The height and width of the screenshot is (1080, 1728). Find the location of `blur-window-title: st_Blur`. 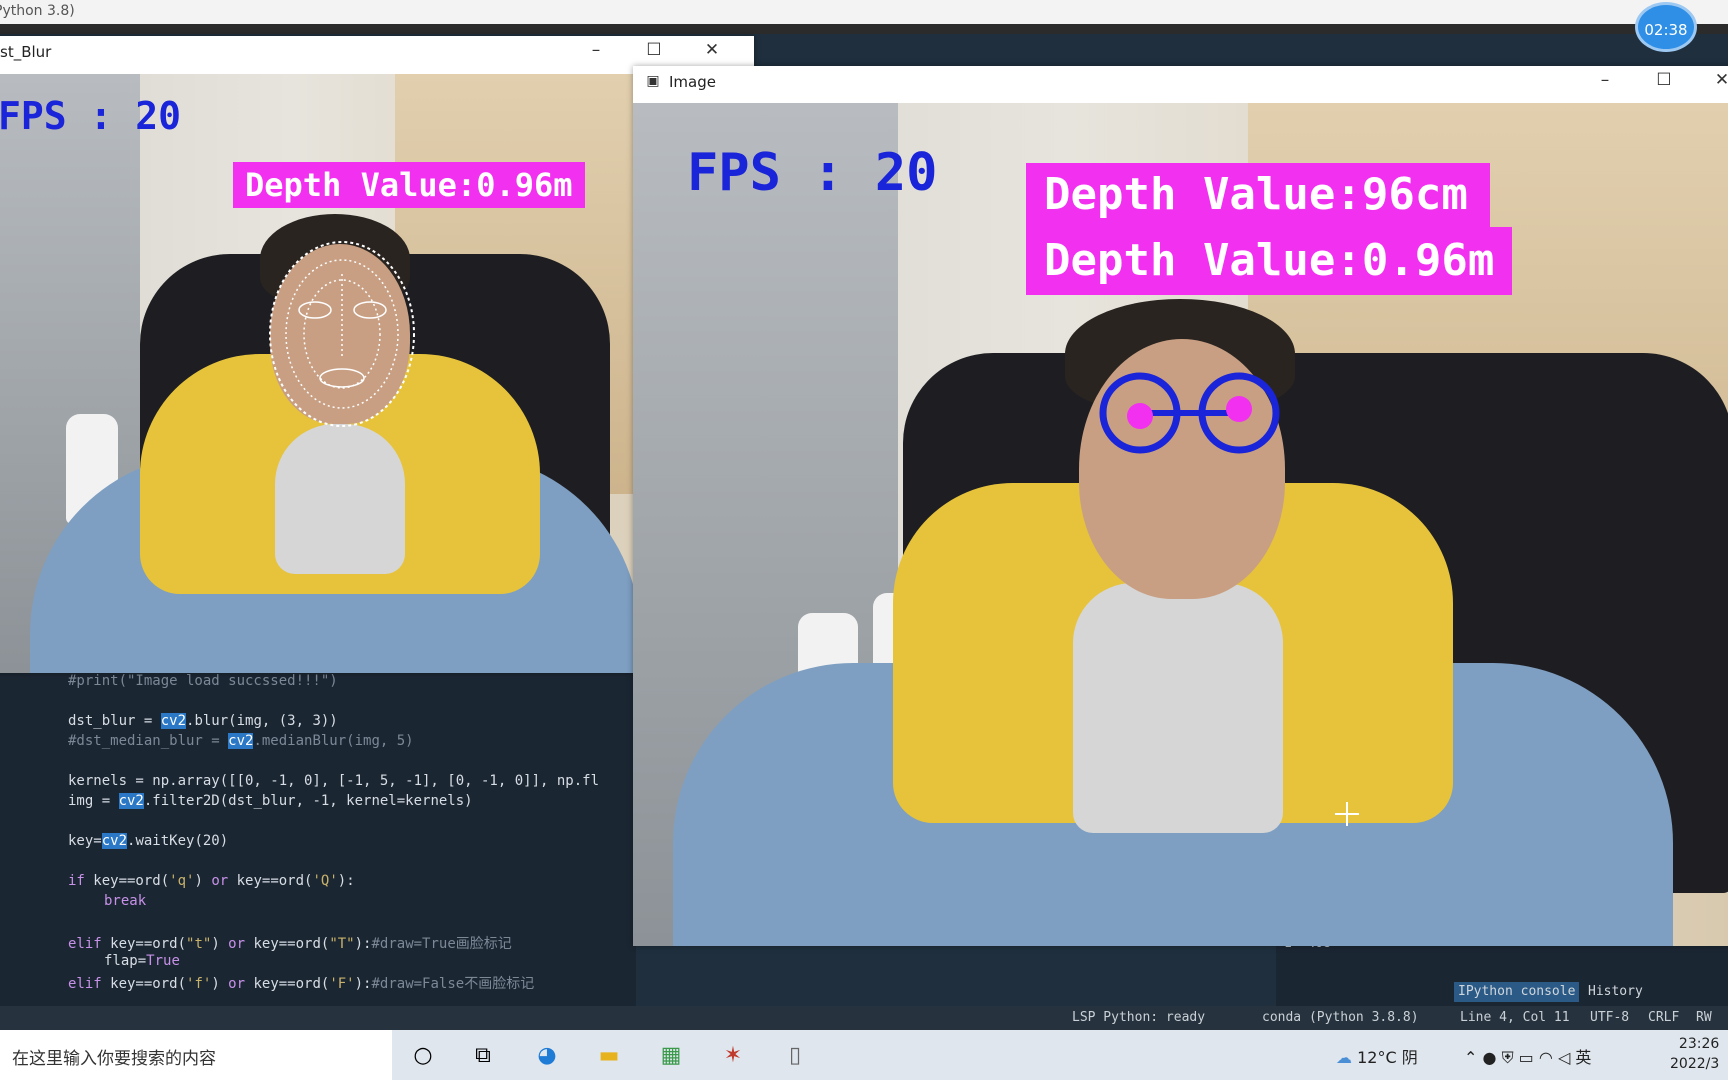

blur-window-title: st_Blur is located at coordinates (26, 52).